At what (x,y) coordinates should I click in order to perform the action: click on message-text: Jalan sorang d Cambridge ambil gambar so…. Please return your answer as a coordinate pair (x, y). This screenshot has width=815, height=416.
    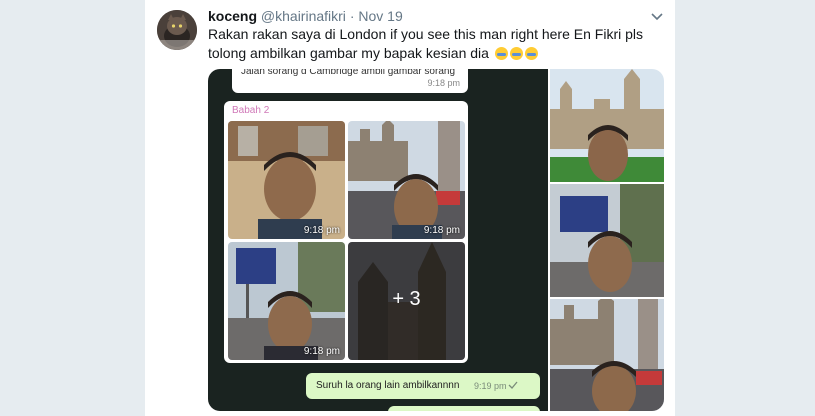
    Looking at the image, I should click on (348, 73).